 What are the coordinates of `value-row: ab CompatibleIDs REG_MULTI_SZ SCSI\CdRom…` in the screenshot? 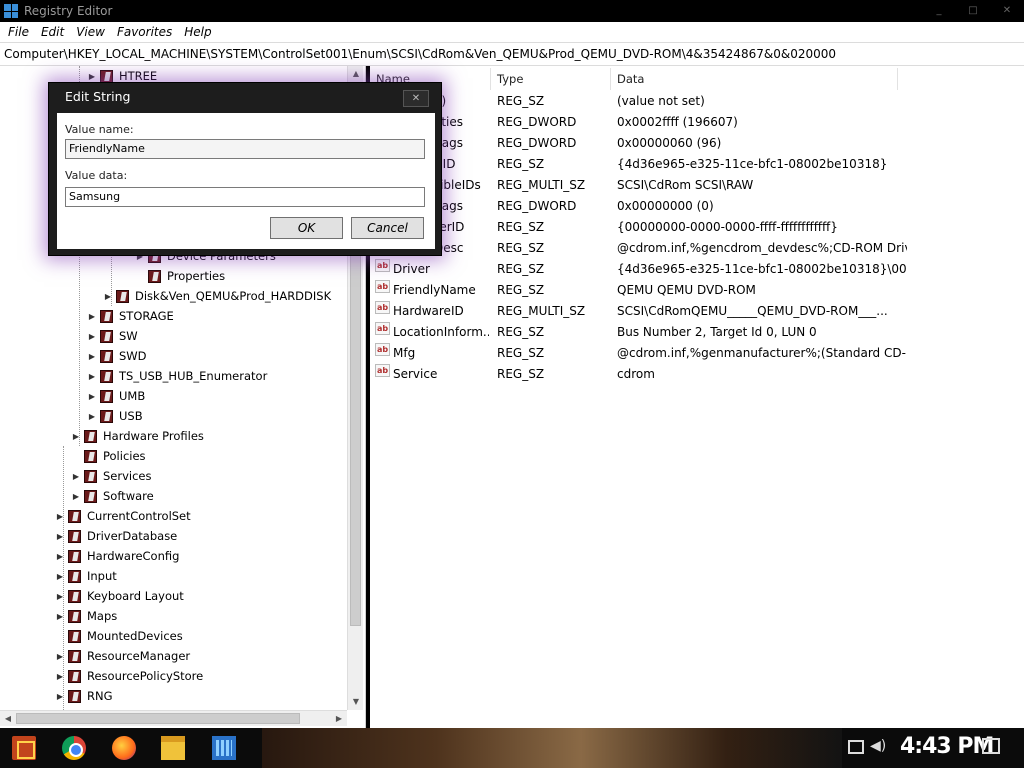 It's located at (690, 185).